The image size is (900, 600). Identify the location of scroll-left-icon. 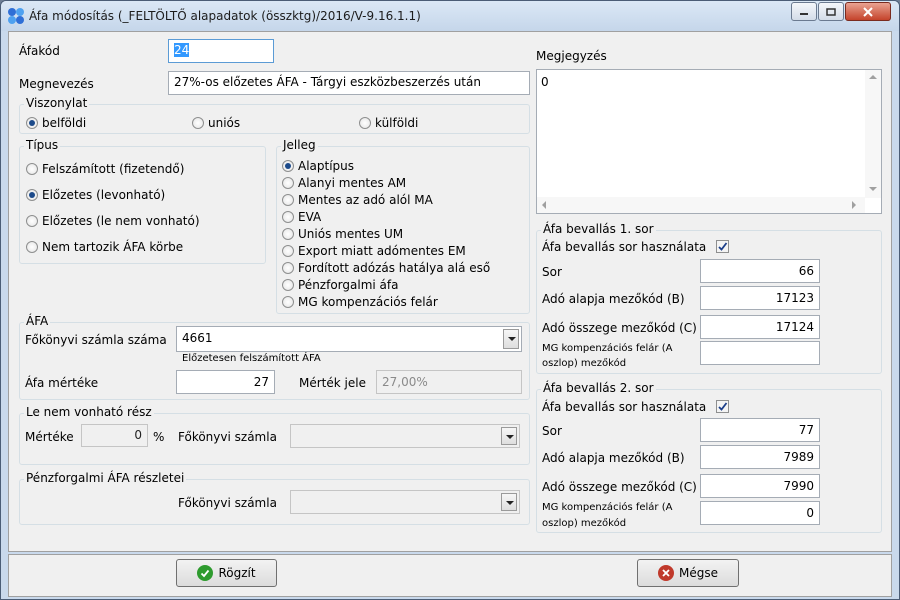
(544, 205).